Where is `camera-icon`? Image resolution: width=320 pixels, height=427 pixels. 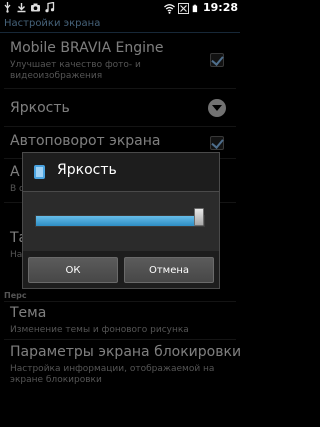 camera-icon is located at coordinates (35, 7).